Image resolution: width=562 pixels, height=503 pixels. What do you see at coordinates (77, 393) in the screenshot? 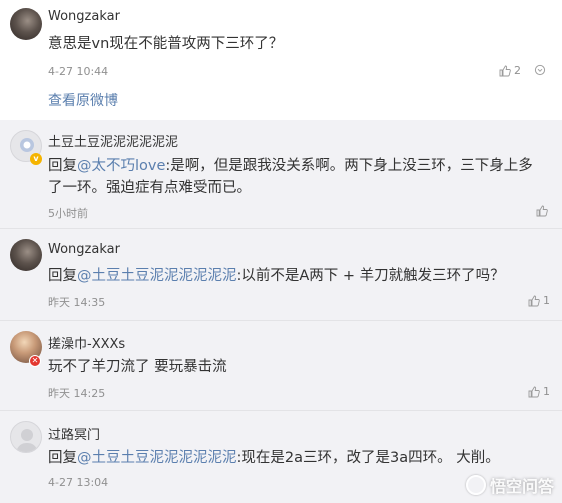
I see `reply-timestamp: 昨天 14:25` at bounding box center [77, 393].